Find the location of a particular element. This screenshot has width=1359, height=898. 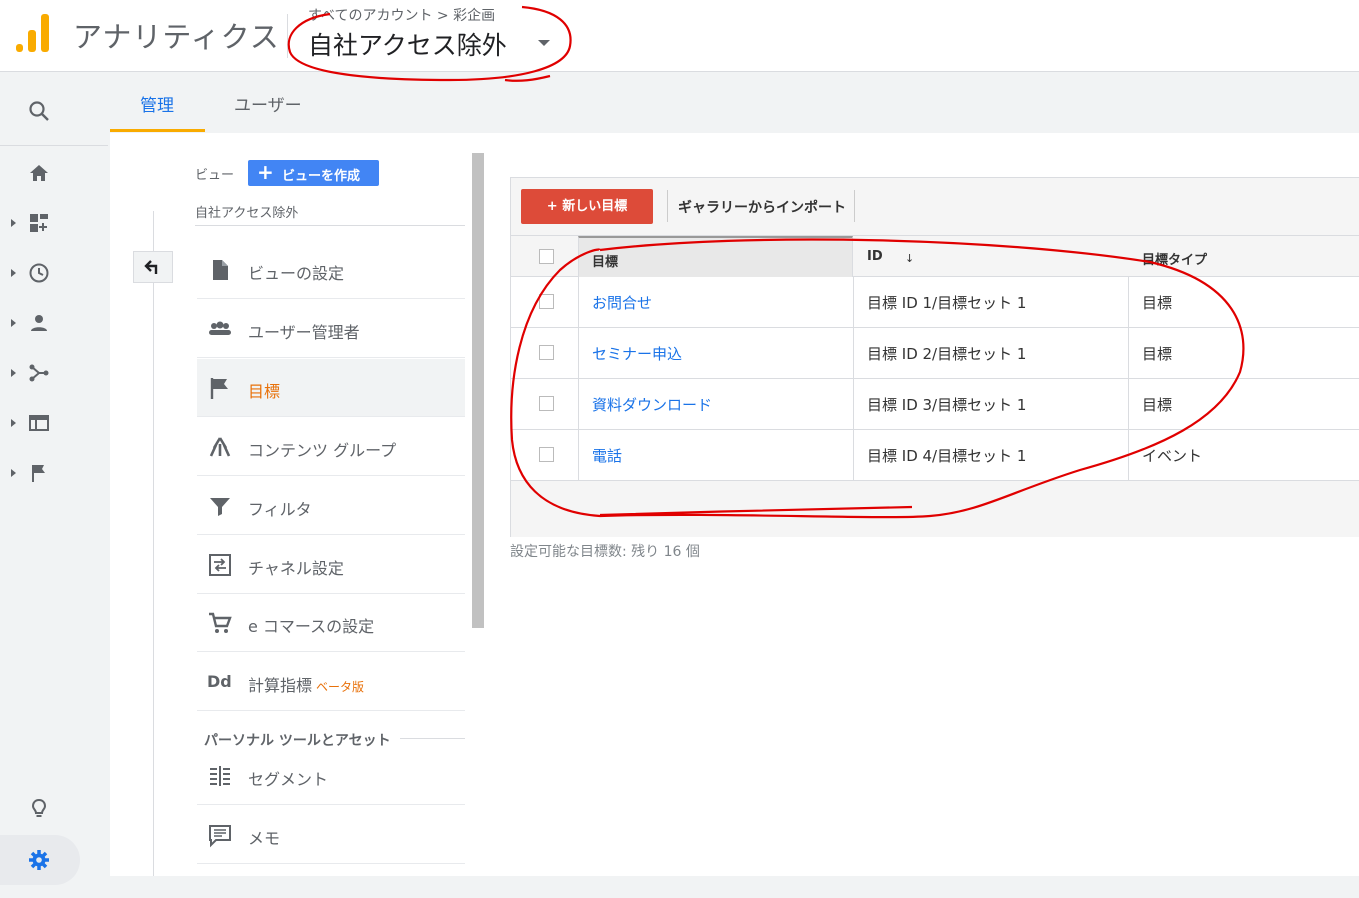

left-rail is located at coordinates (54, 485).